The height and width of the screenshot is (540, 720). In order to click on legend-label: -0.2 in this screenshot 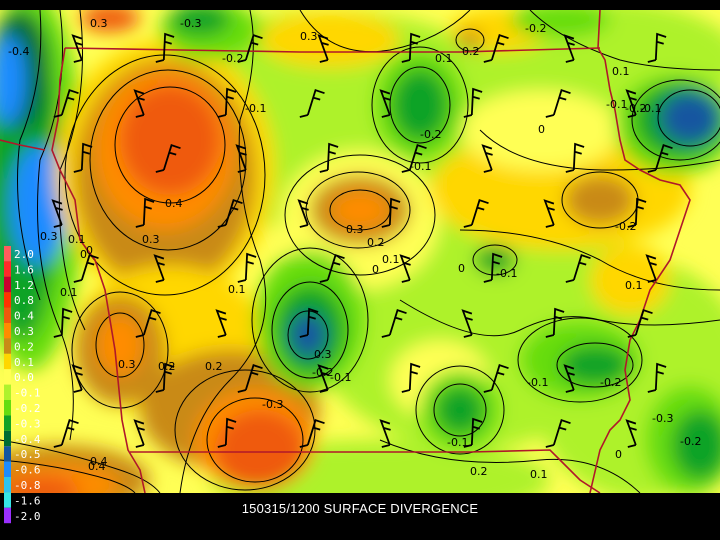, I will do `click(27, 408)`.